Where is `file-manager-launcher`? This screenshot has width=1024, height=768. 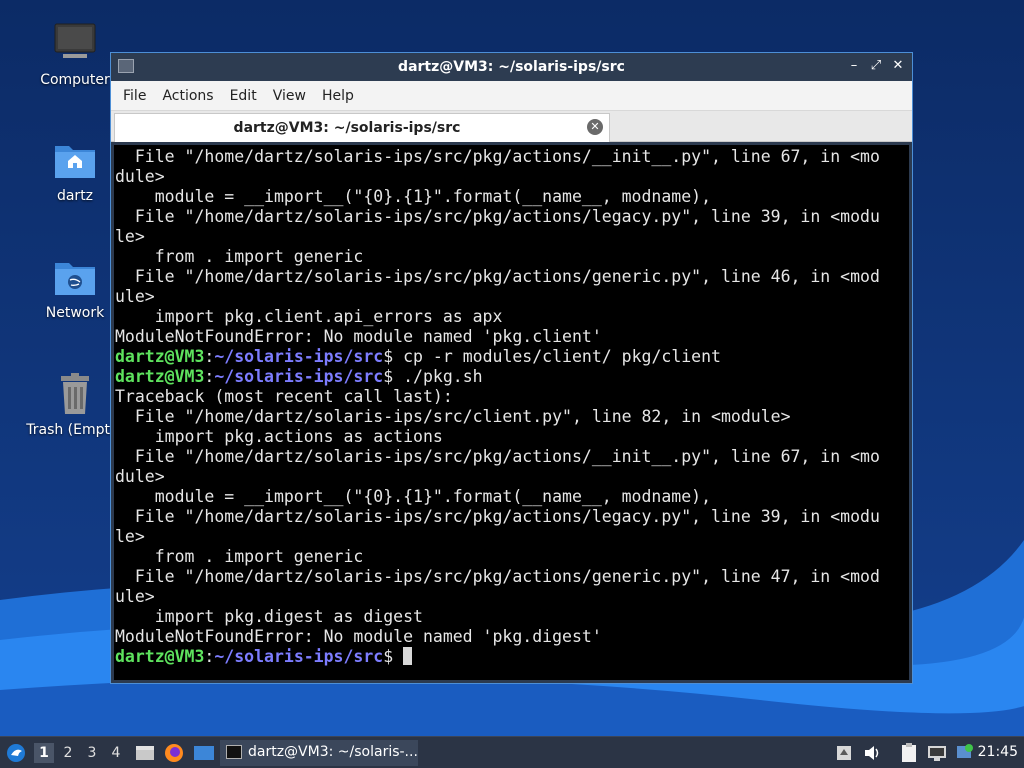
file-manager-launcher is located at coordinates (145, 752).